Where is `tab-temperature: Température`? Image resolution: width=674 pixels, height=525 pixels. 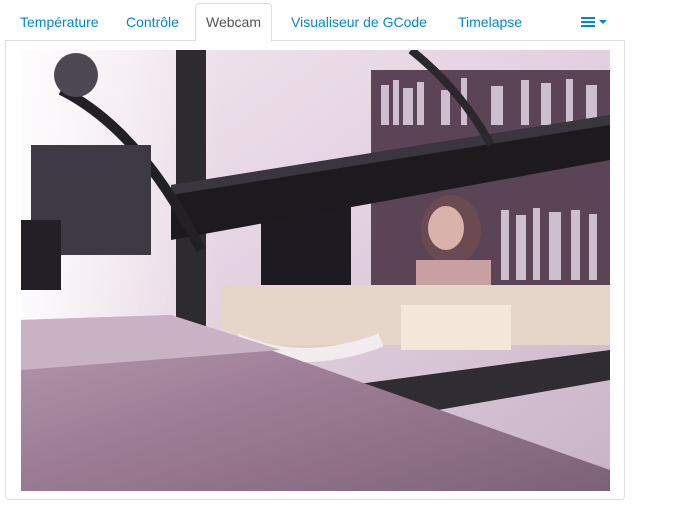
tab-temperature: Température is located at coordinates (59, 22).